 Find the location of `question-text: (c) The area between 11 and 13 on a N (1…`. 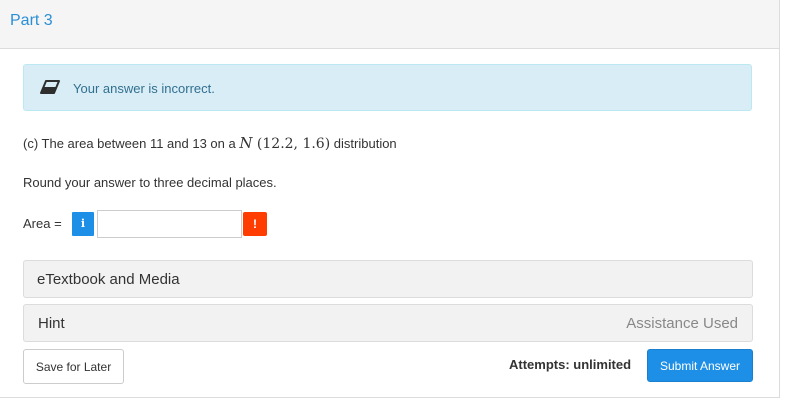

question-text: (c) The area between 11 and 13 on a N (1… is located at coordinates (210, 143).